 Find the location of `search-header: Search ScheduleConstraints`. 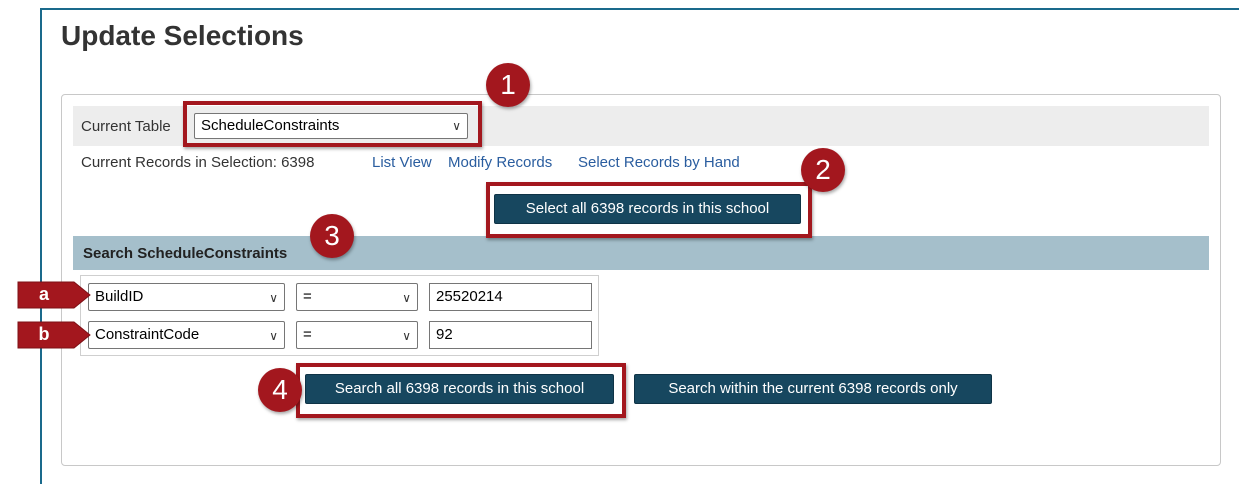

search-header: Search ScheduleConstraints is located at coordinates (641, 253).